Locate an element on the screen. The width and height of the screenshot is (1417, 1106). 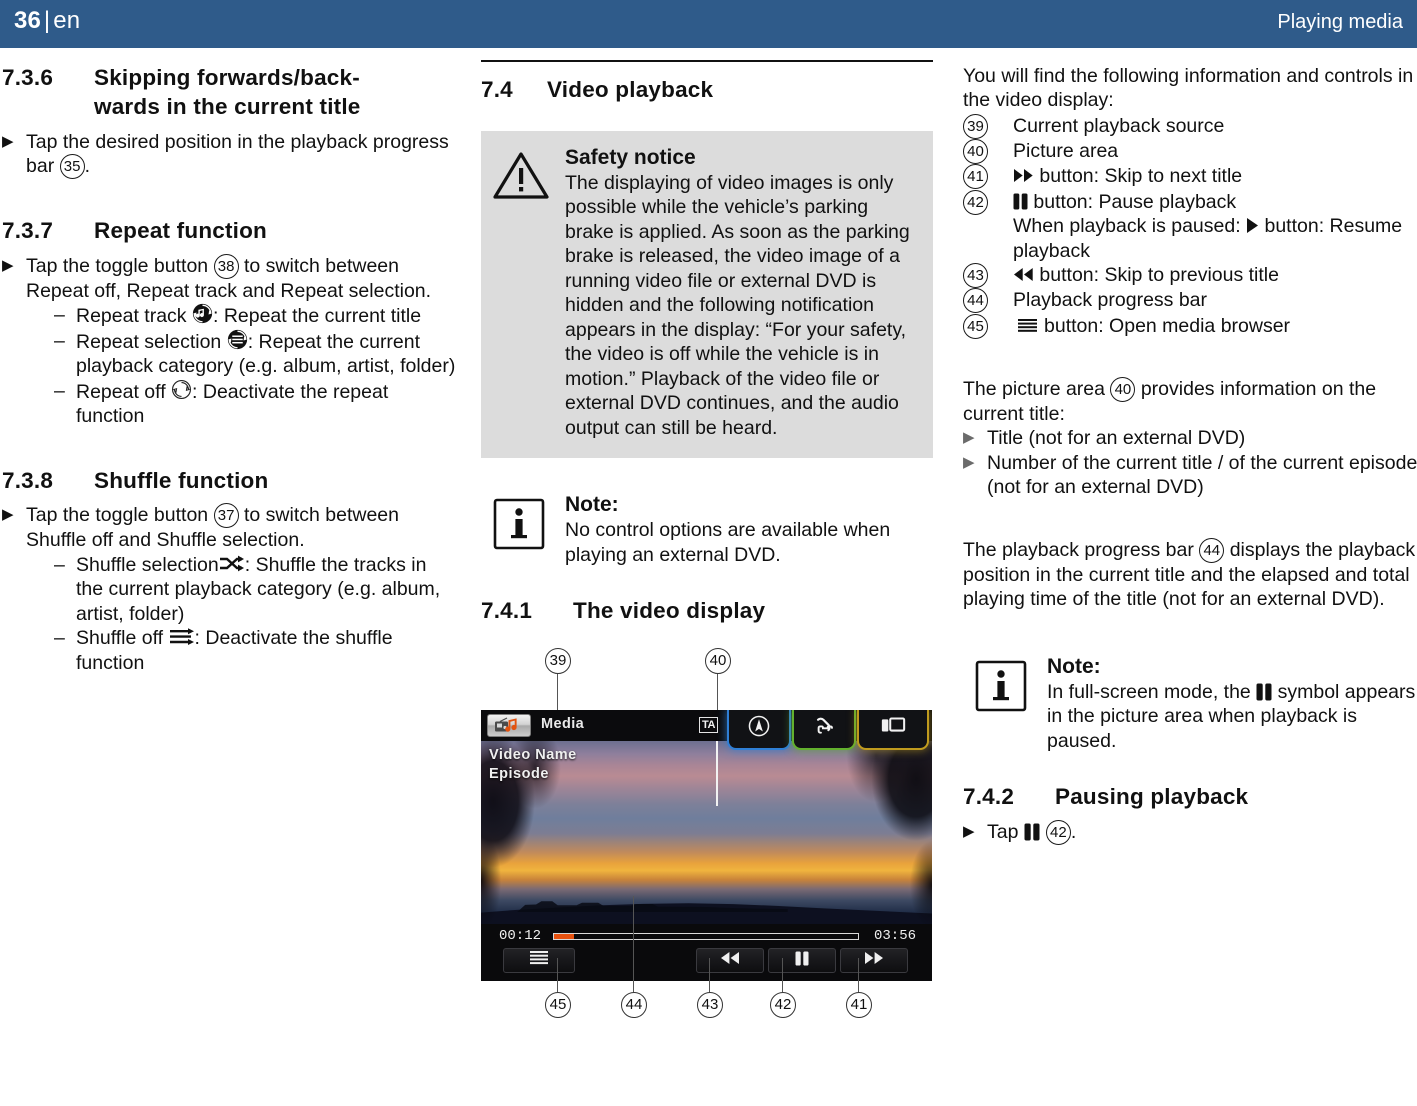
callout-42: 42 is located at coordinates (783, 1005).